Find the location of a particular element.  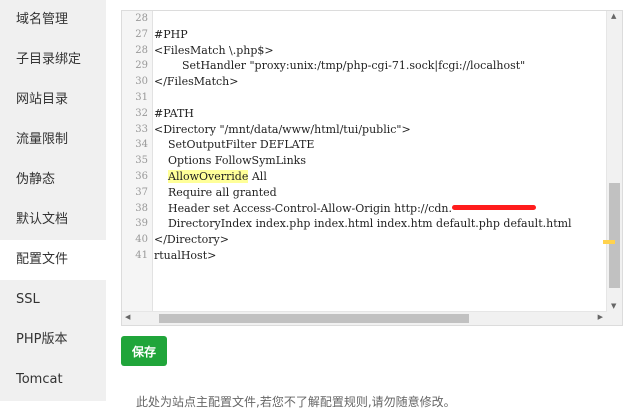

line-number: 29 is located at coordinates (141, 66).